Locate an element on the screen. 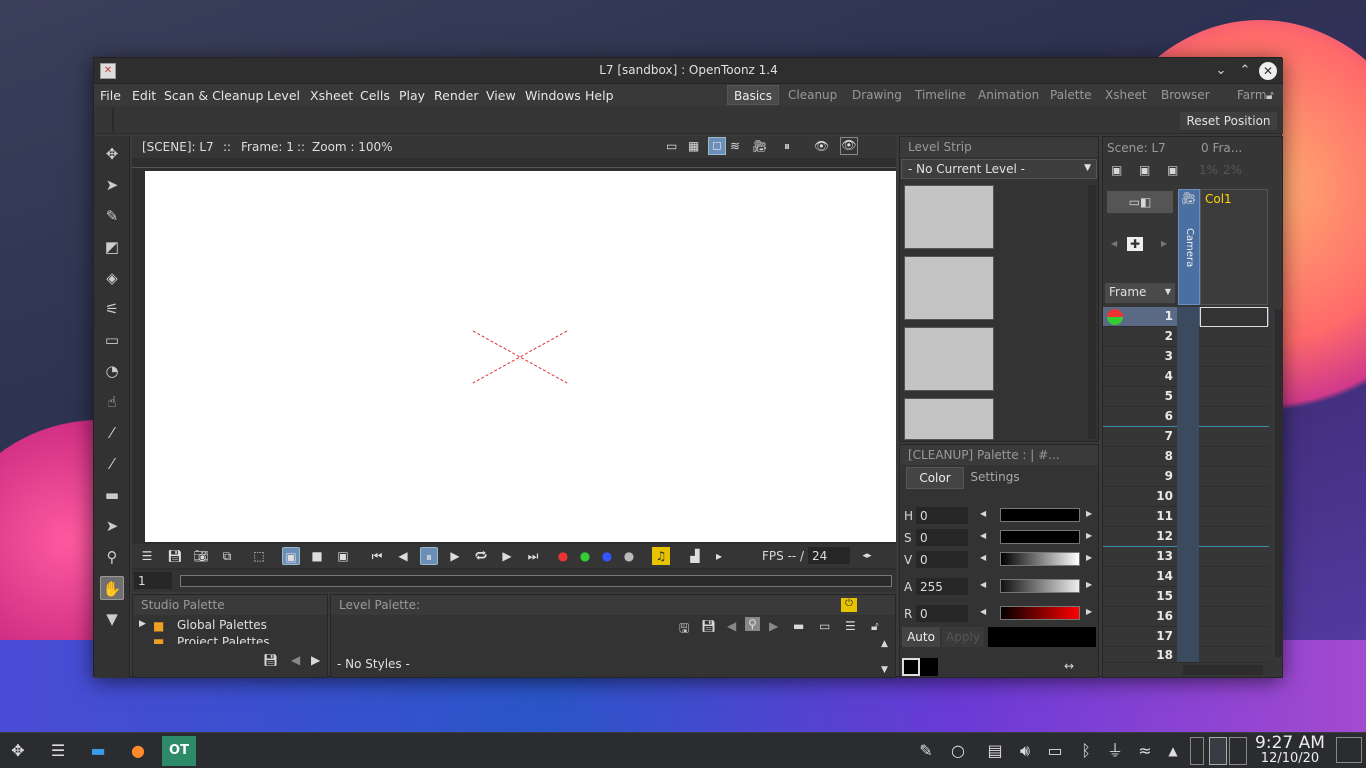 The width and height of the screenshot is (1366, 768). channel-field: 255 is located at coordinates (942, 586).